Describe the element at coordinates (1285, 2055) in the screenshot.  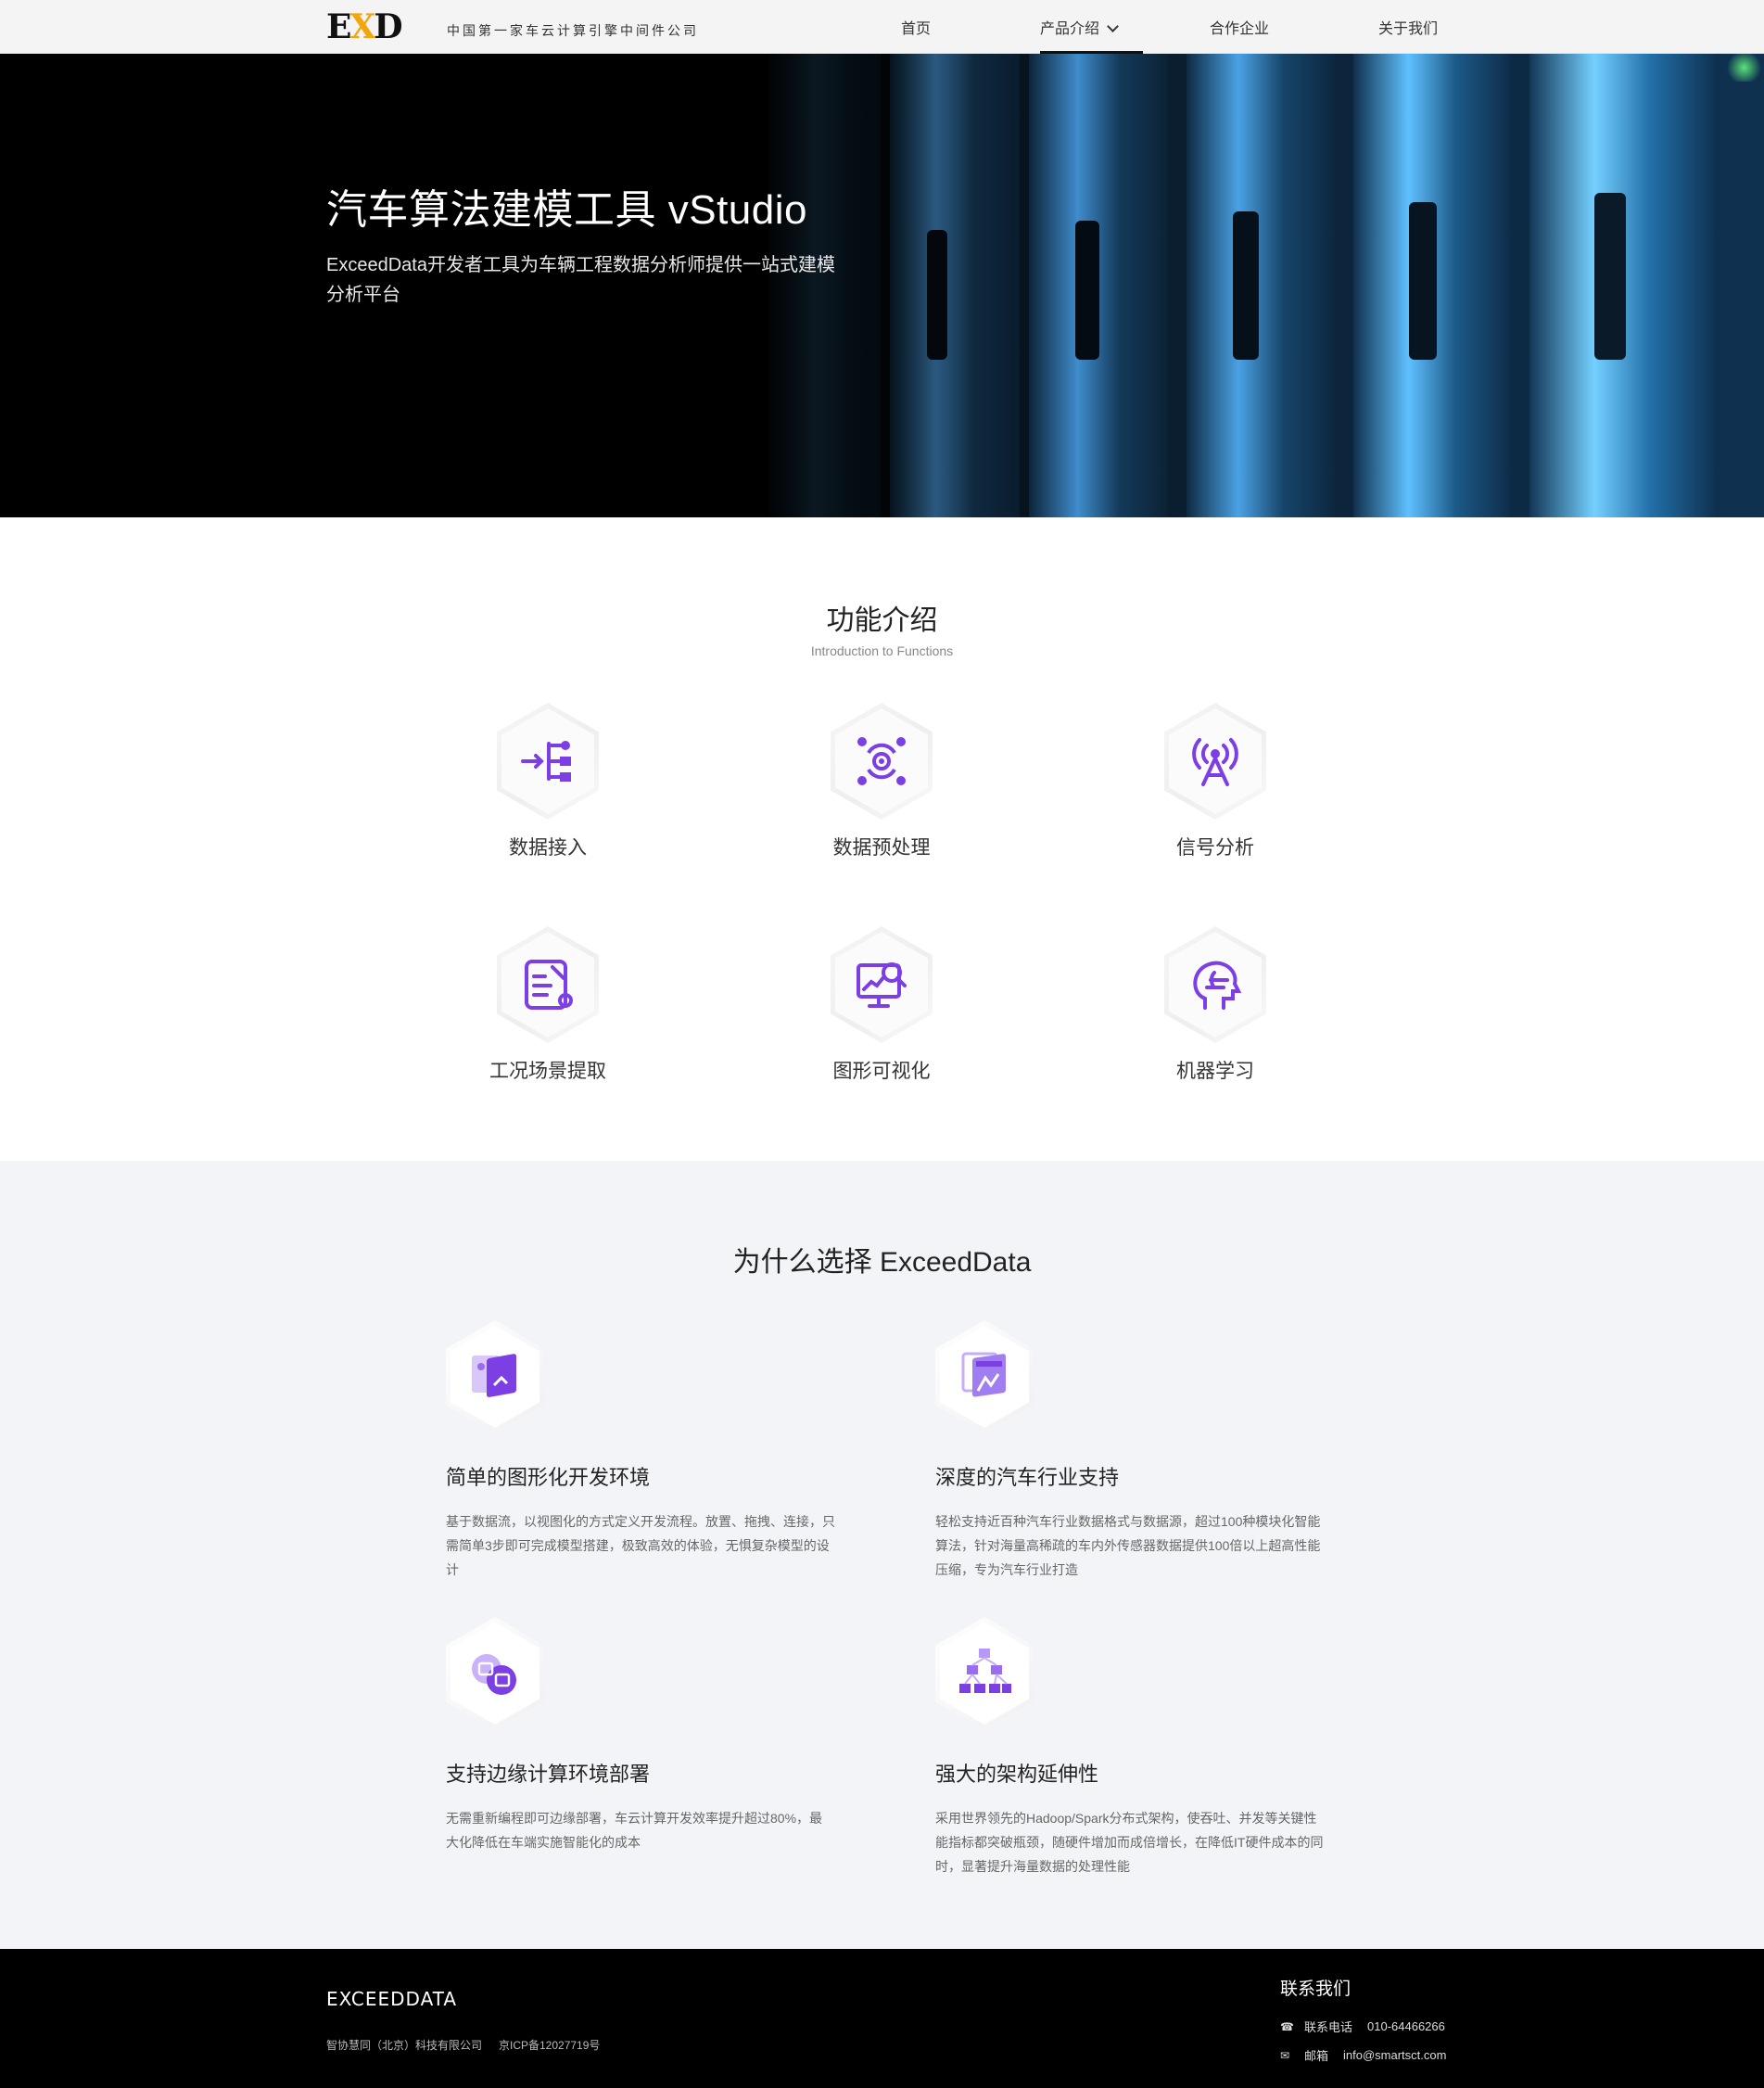
I see `mail-icon: ✉` at that location.